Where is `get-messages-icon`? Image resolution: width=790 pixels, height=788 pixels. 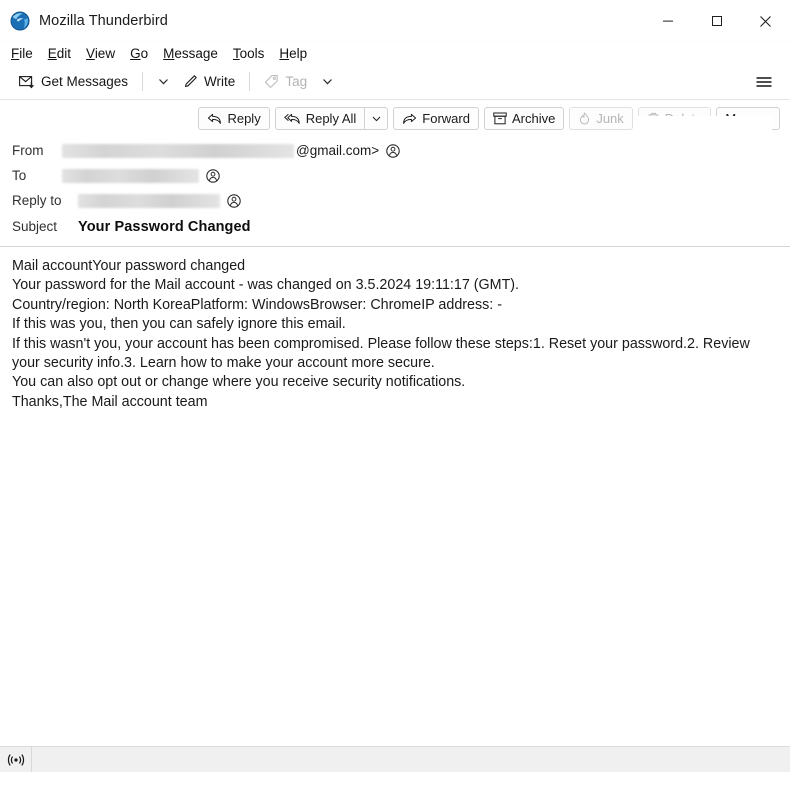 get-messages-icon is located at coordinates (27, 82).